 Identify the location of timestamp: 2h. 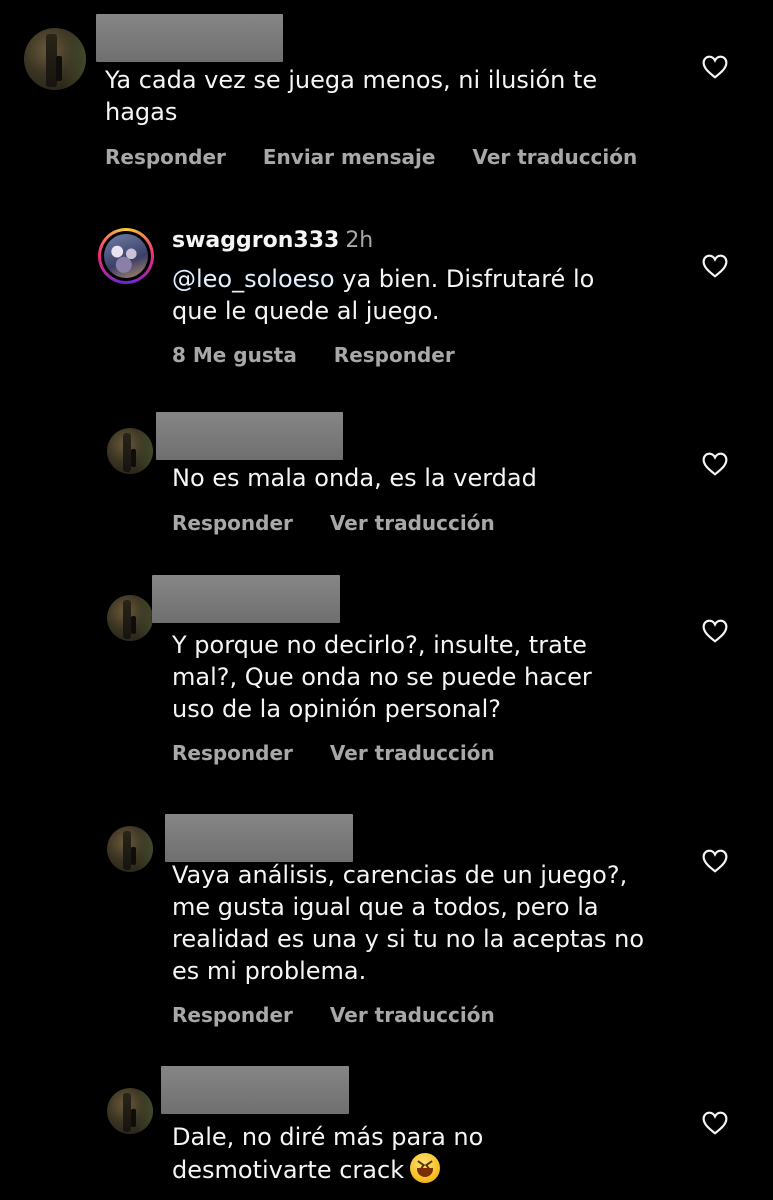
(359, 240).